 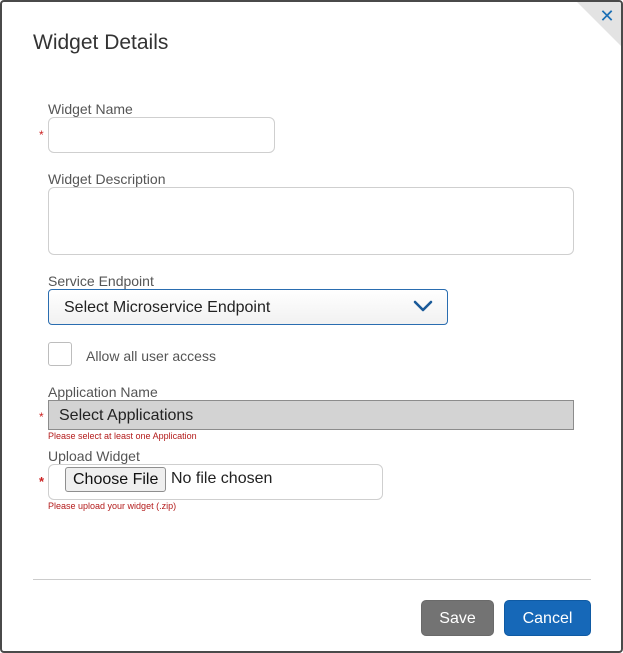 What do you see at coordinates (107, 179) in the screenshot?
I see `widget-description-label: Widget Description` at bounding box center [107, 179].